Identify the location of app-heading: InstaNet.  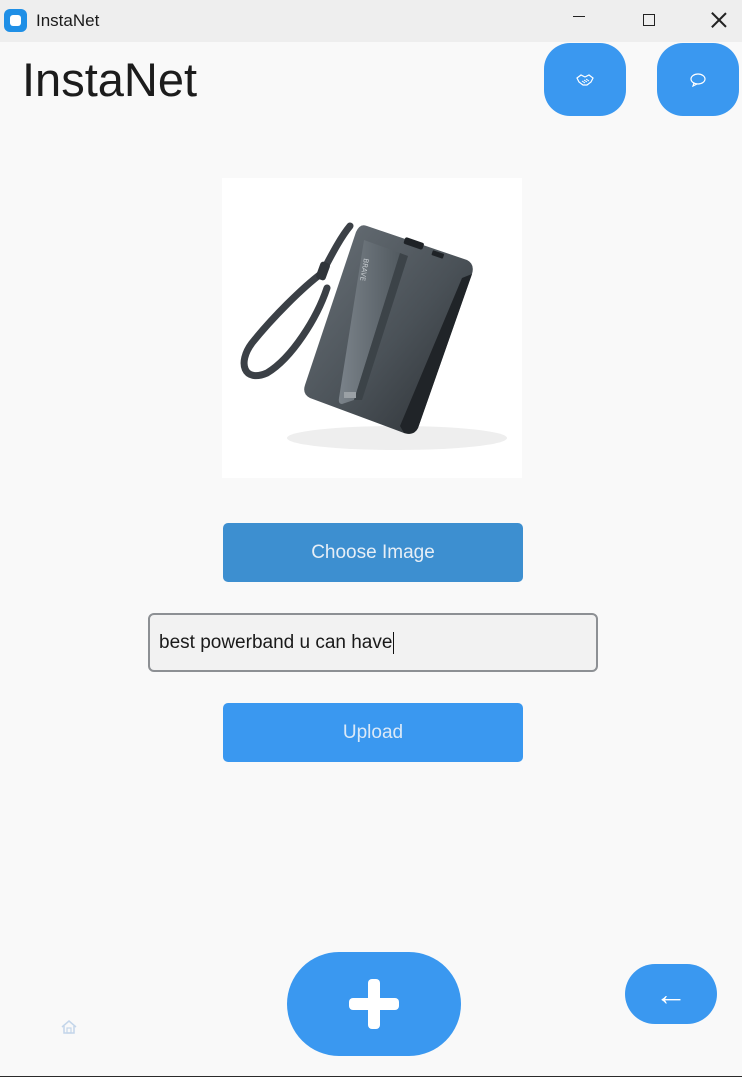
(110, 79).